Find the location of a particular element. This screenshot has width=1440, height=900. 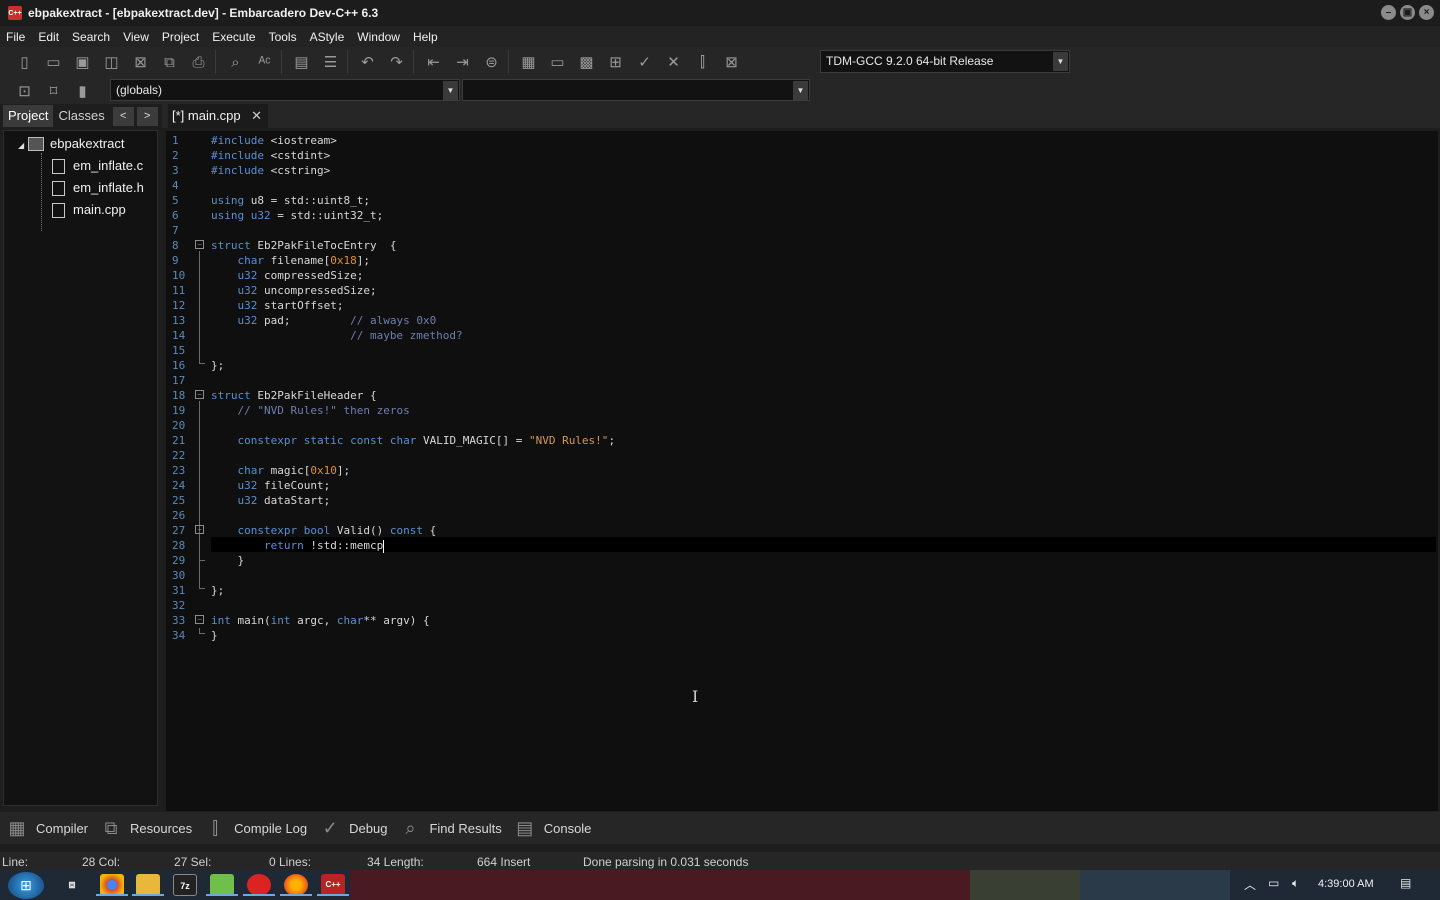

function-select: ▼ is located at coordinates (636, 90).